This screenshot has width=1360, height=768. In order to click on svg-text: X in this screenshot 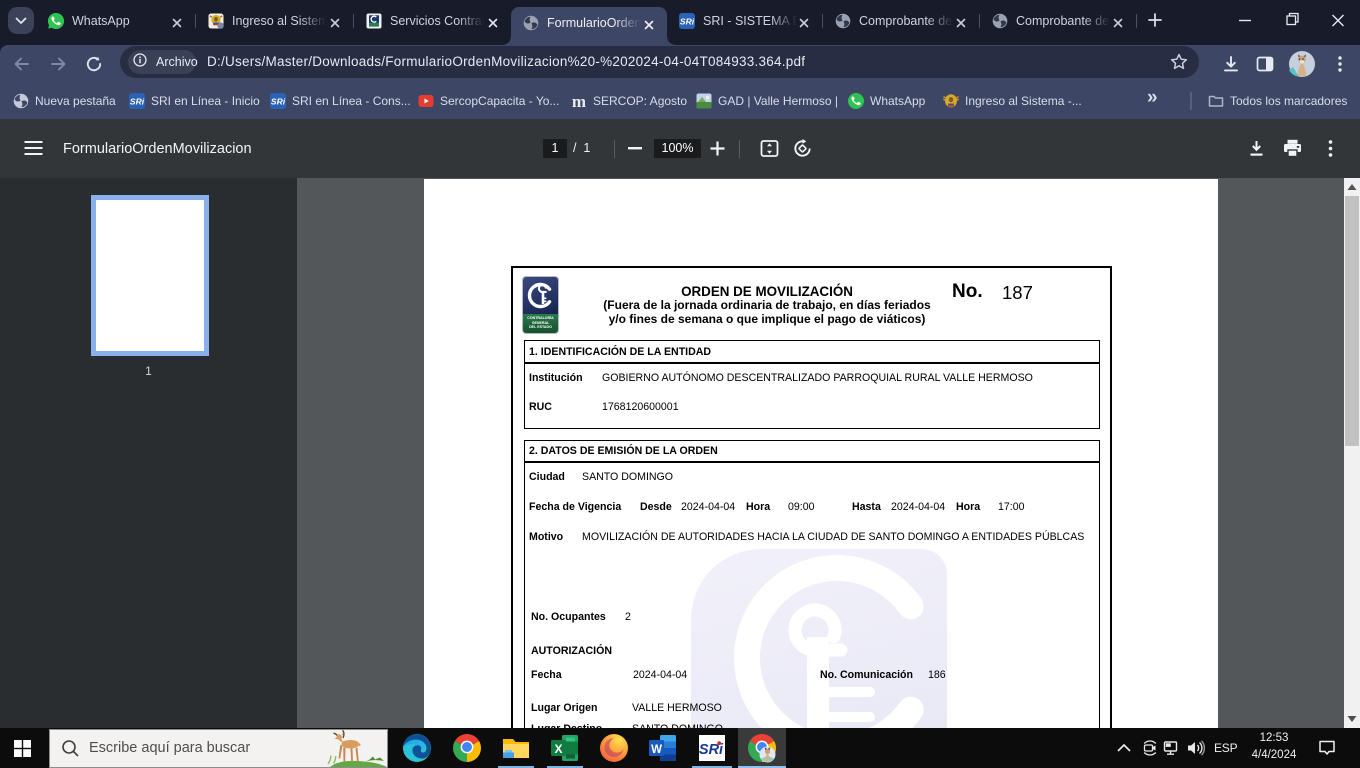, I will do `click(558, 749)`.